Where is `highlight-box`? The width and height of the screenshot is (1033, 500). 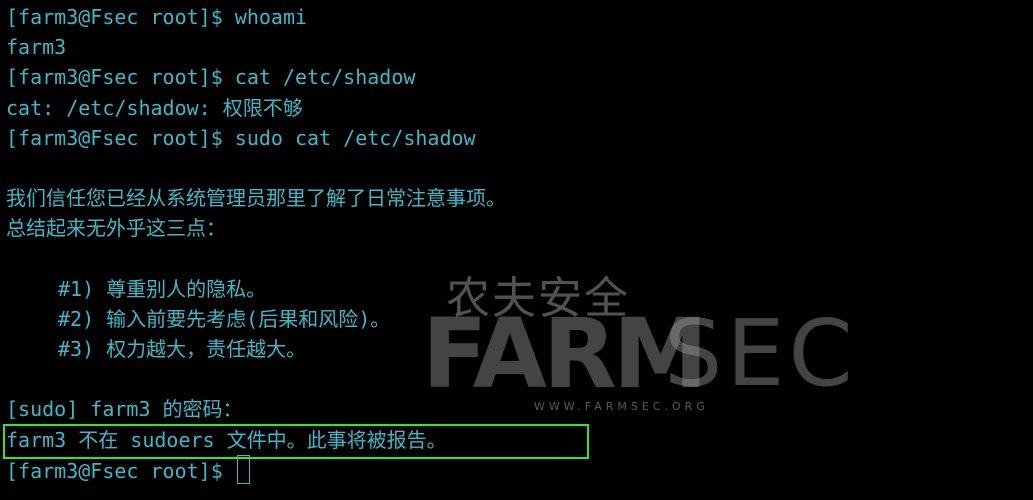 highlight-box is located at coordinates (296, 441).